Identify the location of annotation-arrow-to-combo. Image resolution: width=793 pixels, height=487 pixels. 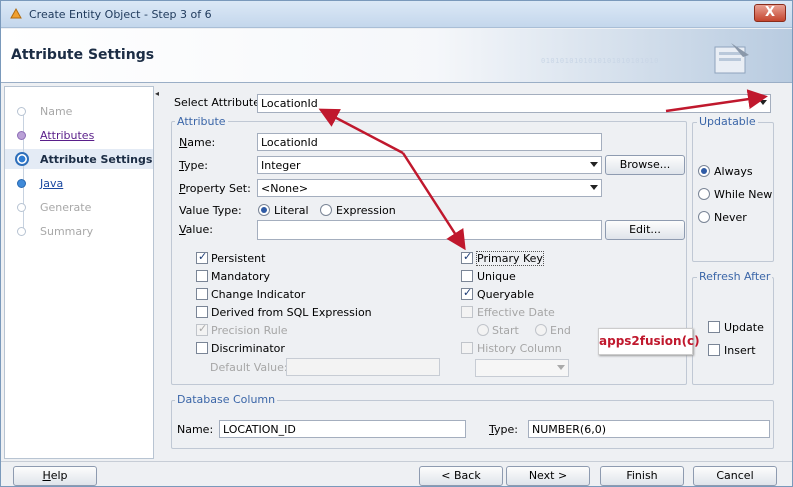
(716, 101).